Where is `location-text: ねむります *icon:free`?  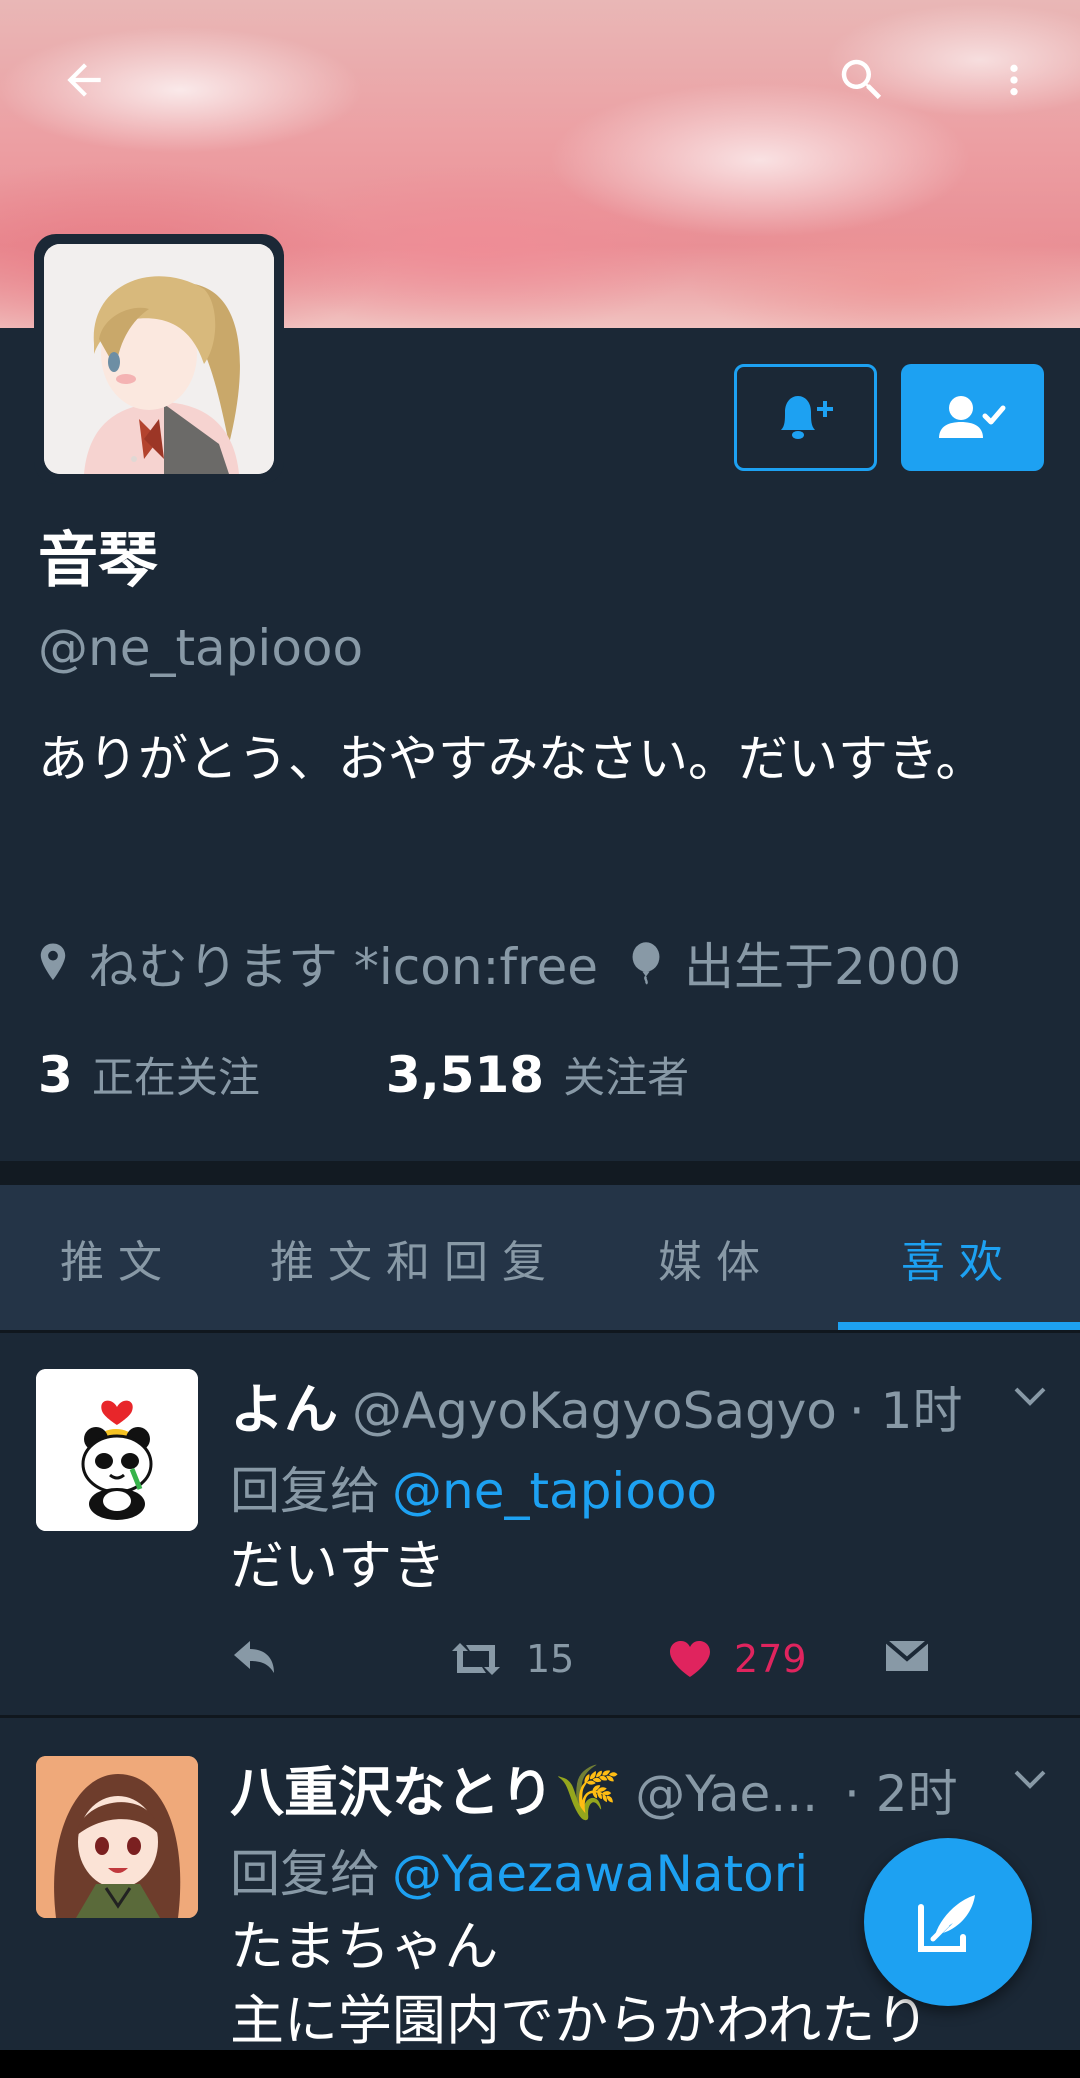
location-text: ねむります *icon:free is located at coordinates (343, 967).